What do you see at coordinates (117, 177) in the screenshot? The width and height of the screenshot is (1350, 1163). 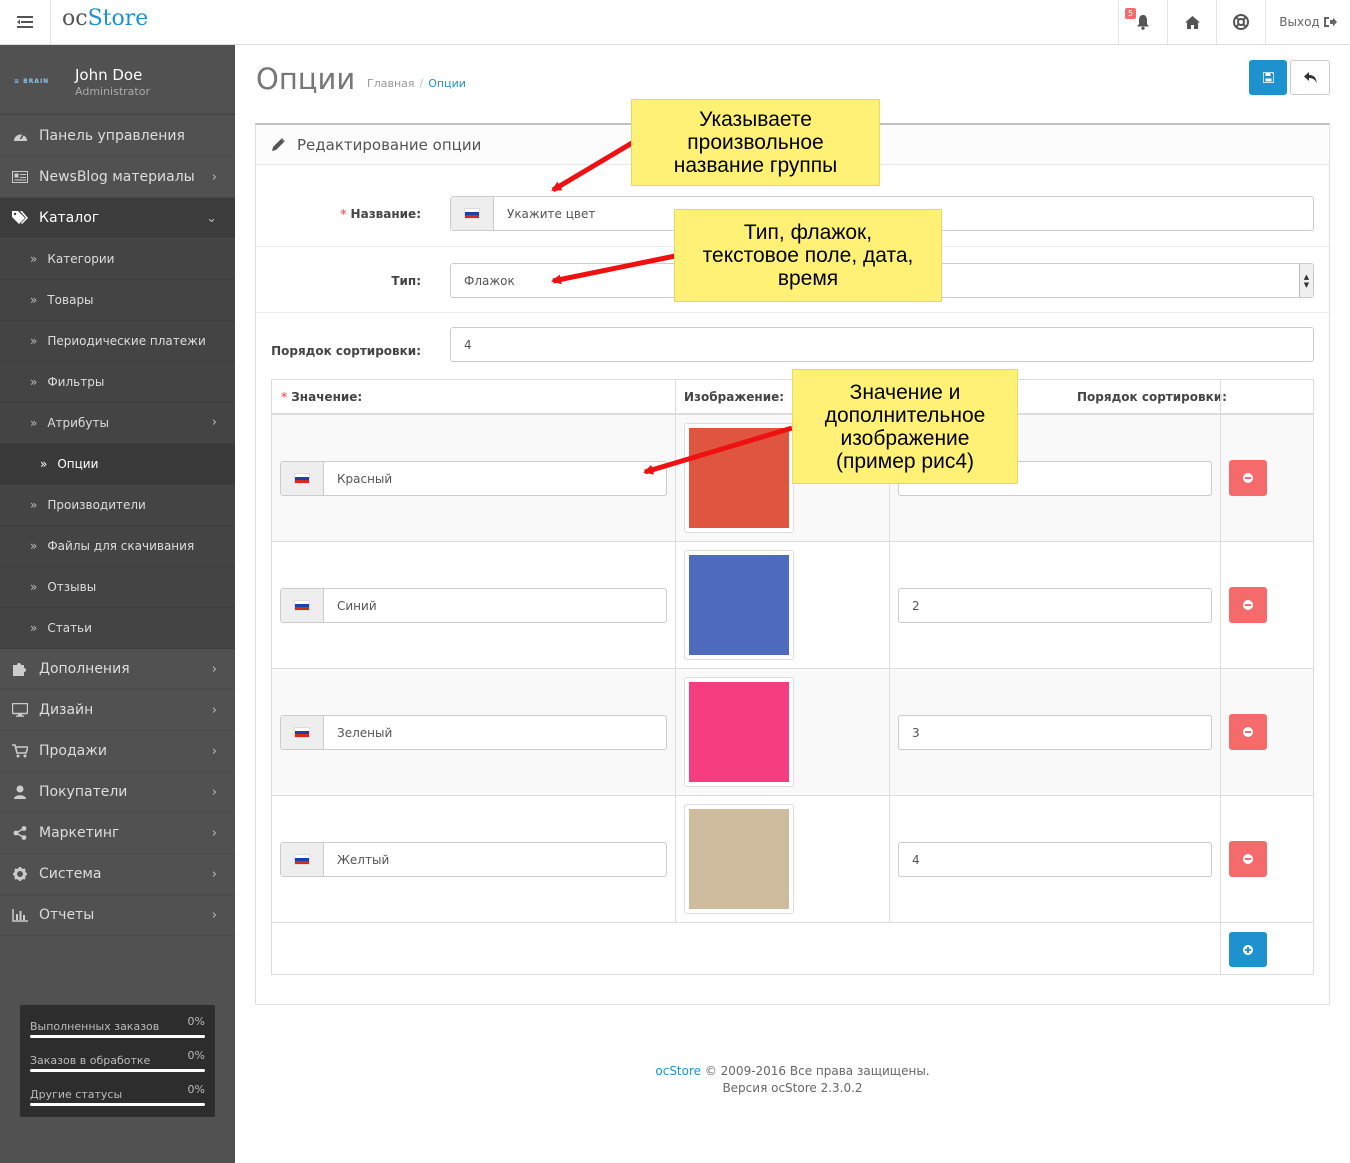 I see `sidebar-item-newsblog: NewsBlog материалы ›` at bounding box center [117, 177].